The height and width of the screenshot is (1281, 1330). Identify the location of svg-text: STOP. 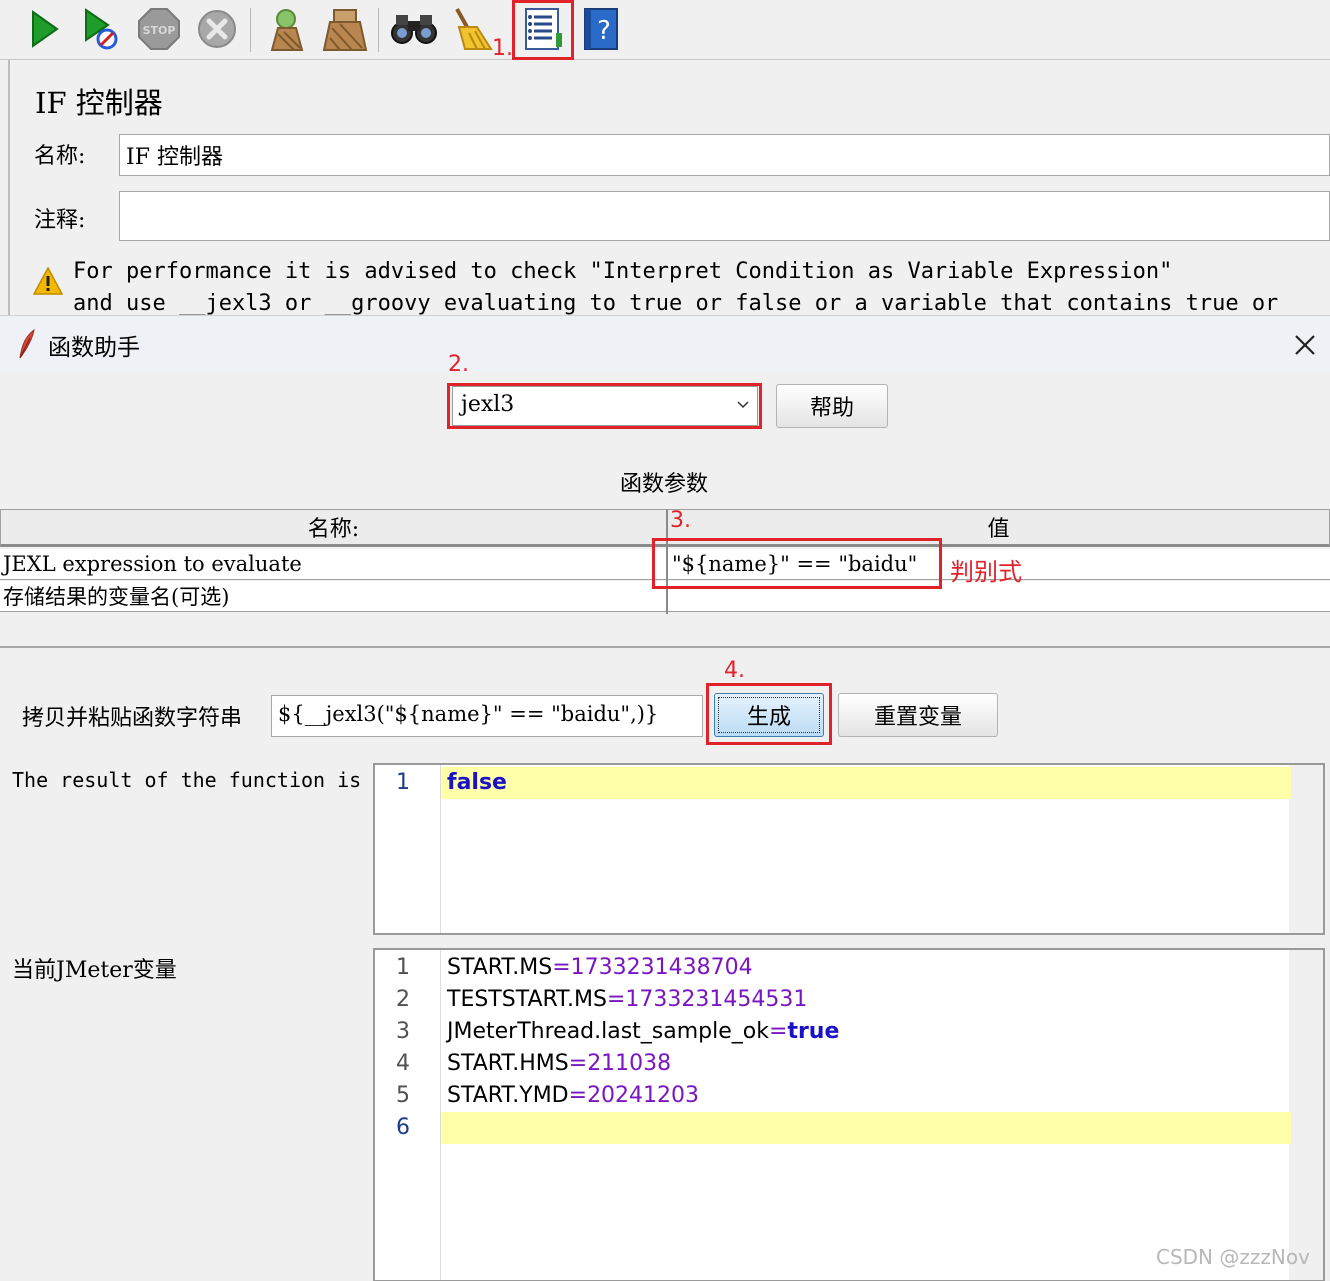
(159, 30).